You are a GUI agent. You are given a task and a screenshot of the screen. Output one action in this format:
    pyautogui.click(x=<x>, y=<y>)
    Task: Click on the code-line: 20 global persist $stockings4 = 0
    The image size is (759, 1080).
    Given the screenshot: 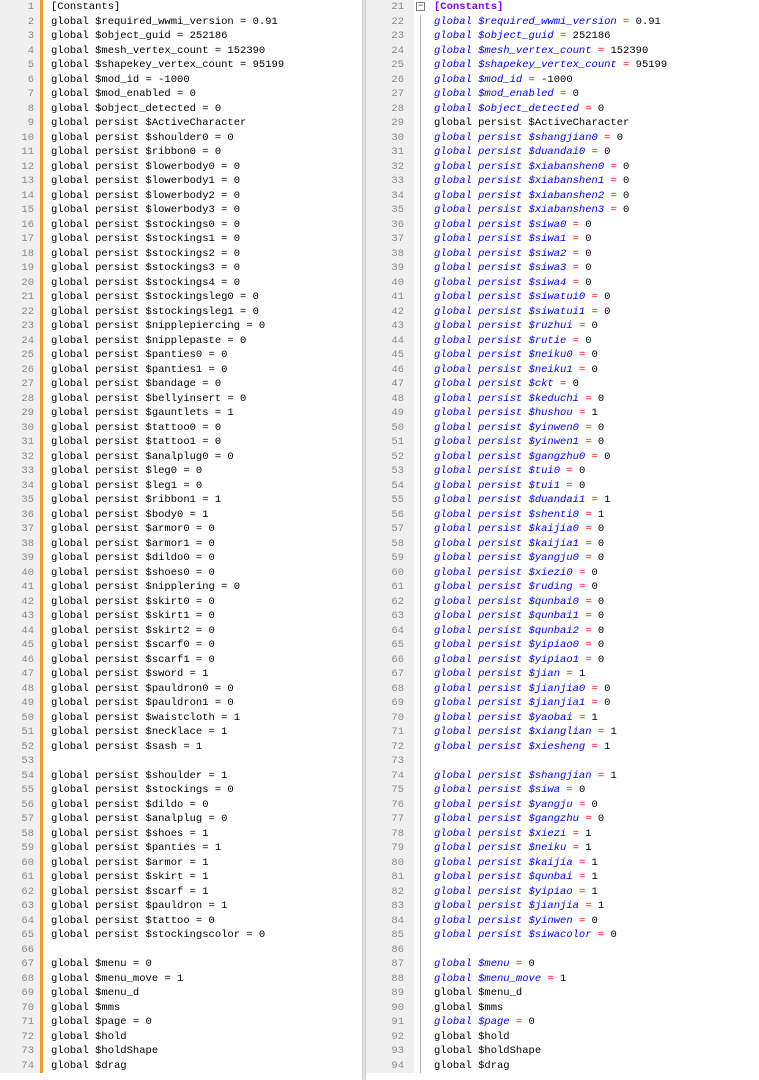 What is the action you would take?
    pyautogui.click(x=181, y=282)
    